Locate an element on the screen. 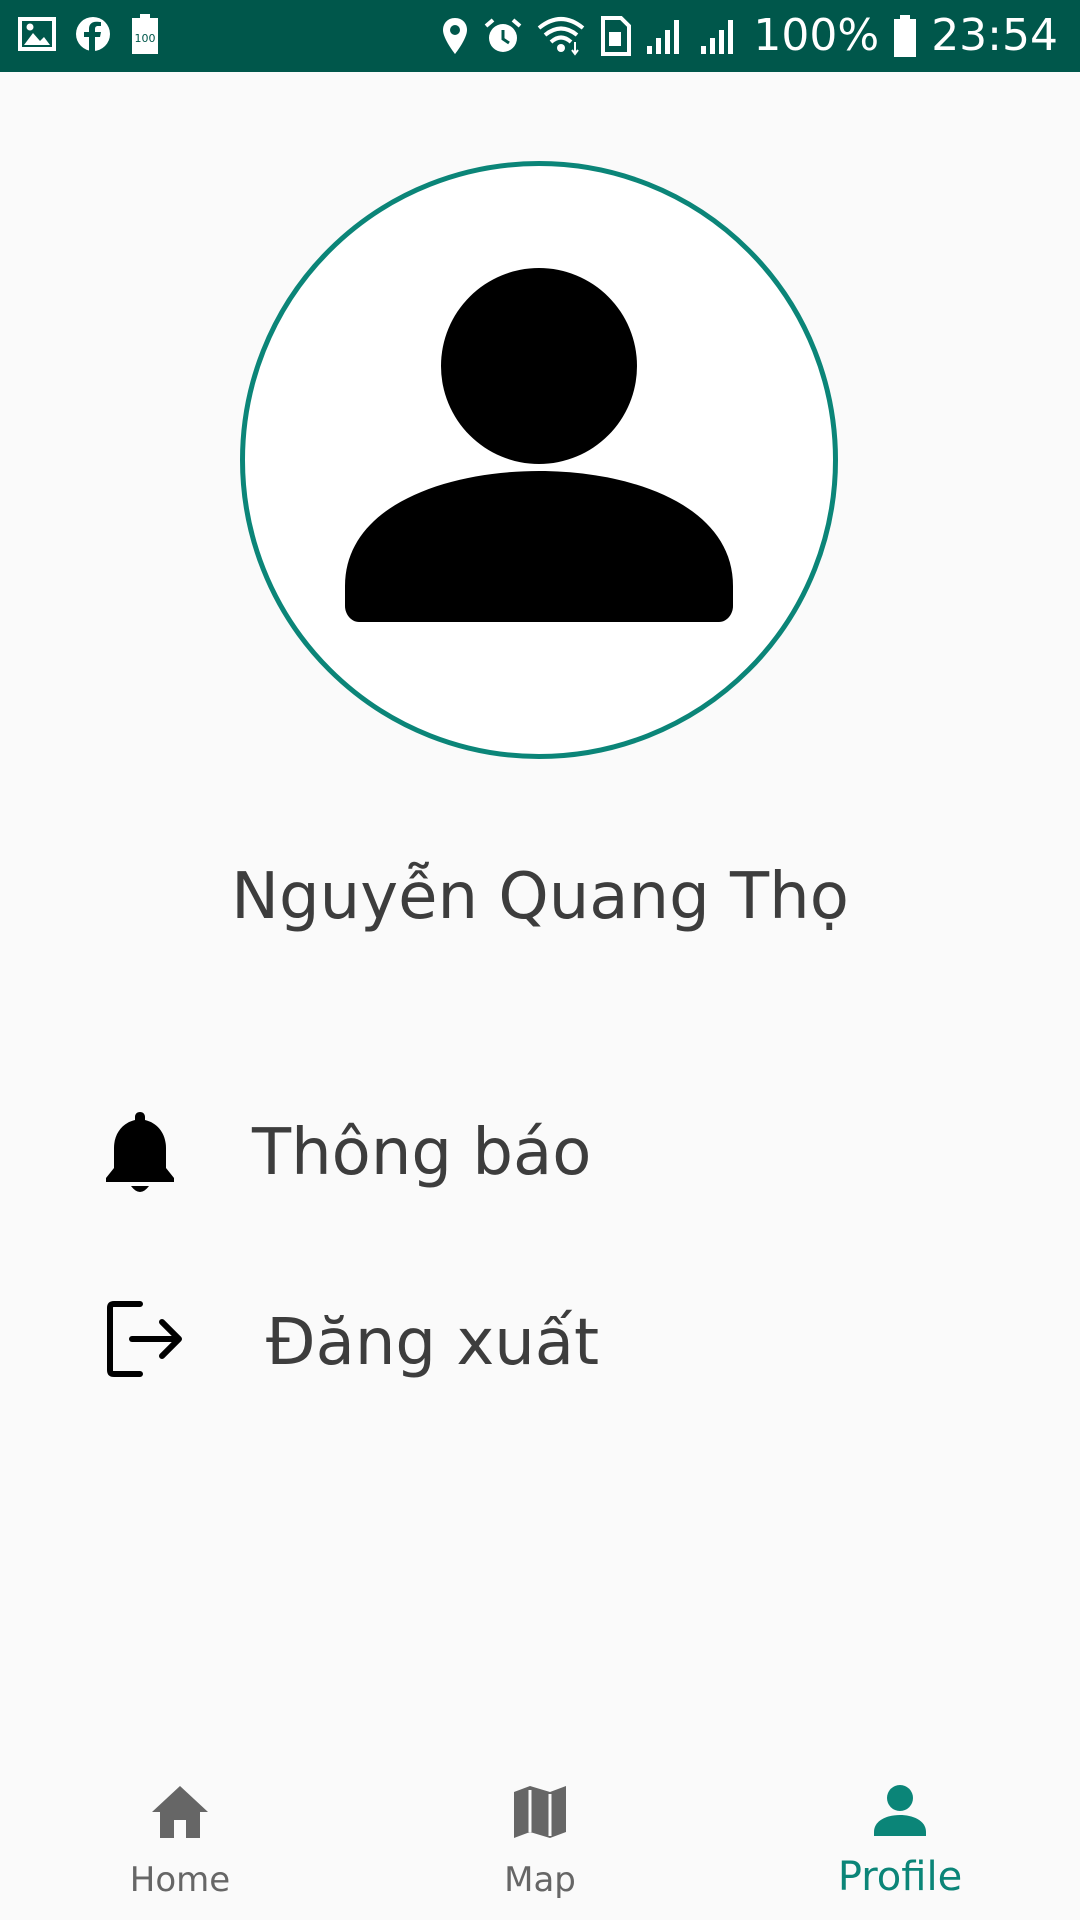 This screenshot has height=1920, width=1080. nav-label-profile: Profile is located at coordinates (900, 1877).